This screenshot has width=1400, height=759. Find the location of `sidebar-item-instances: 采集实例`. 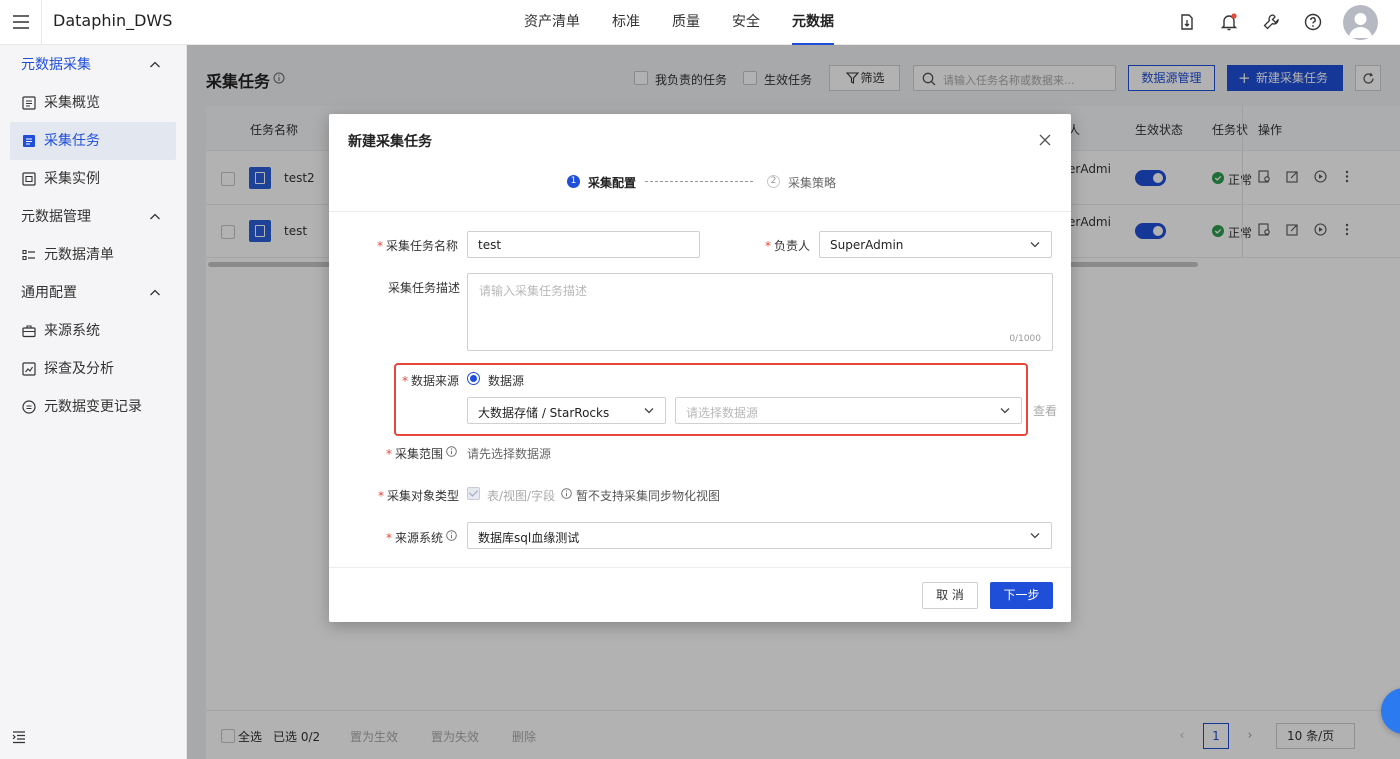

sidebar-item-instances: 采集实例 is located at coordinates (93, 179).